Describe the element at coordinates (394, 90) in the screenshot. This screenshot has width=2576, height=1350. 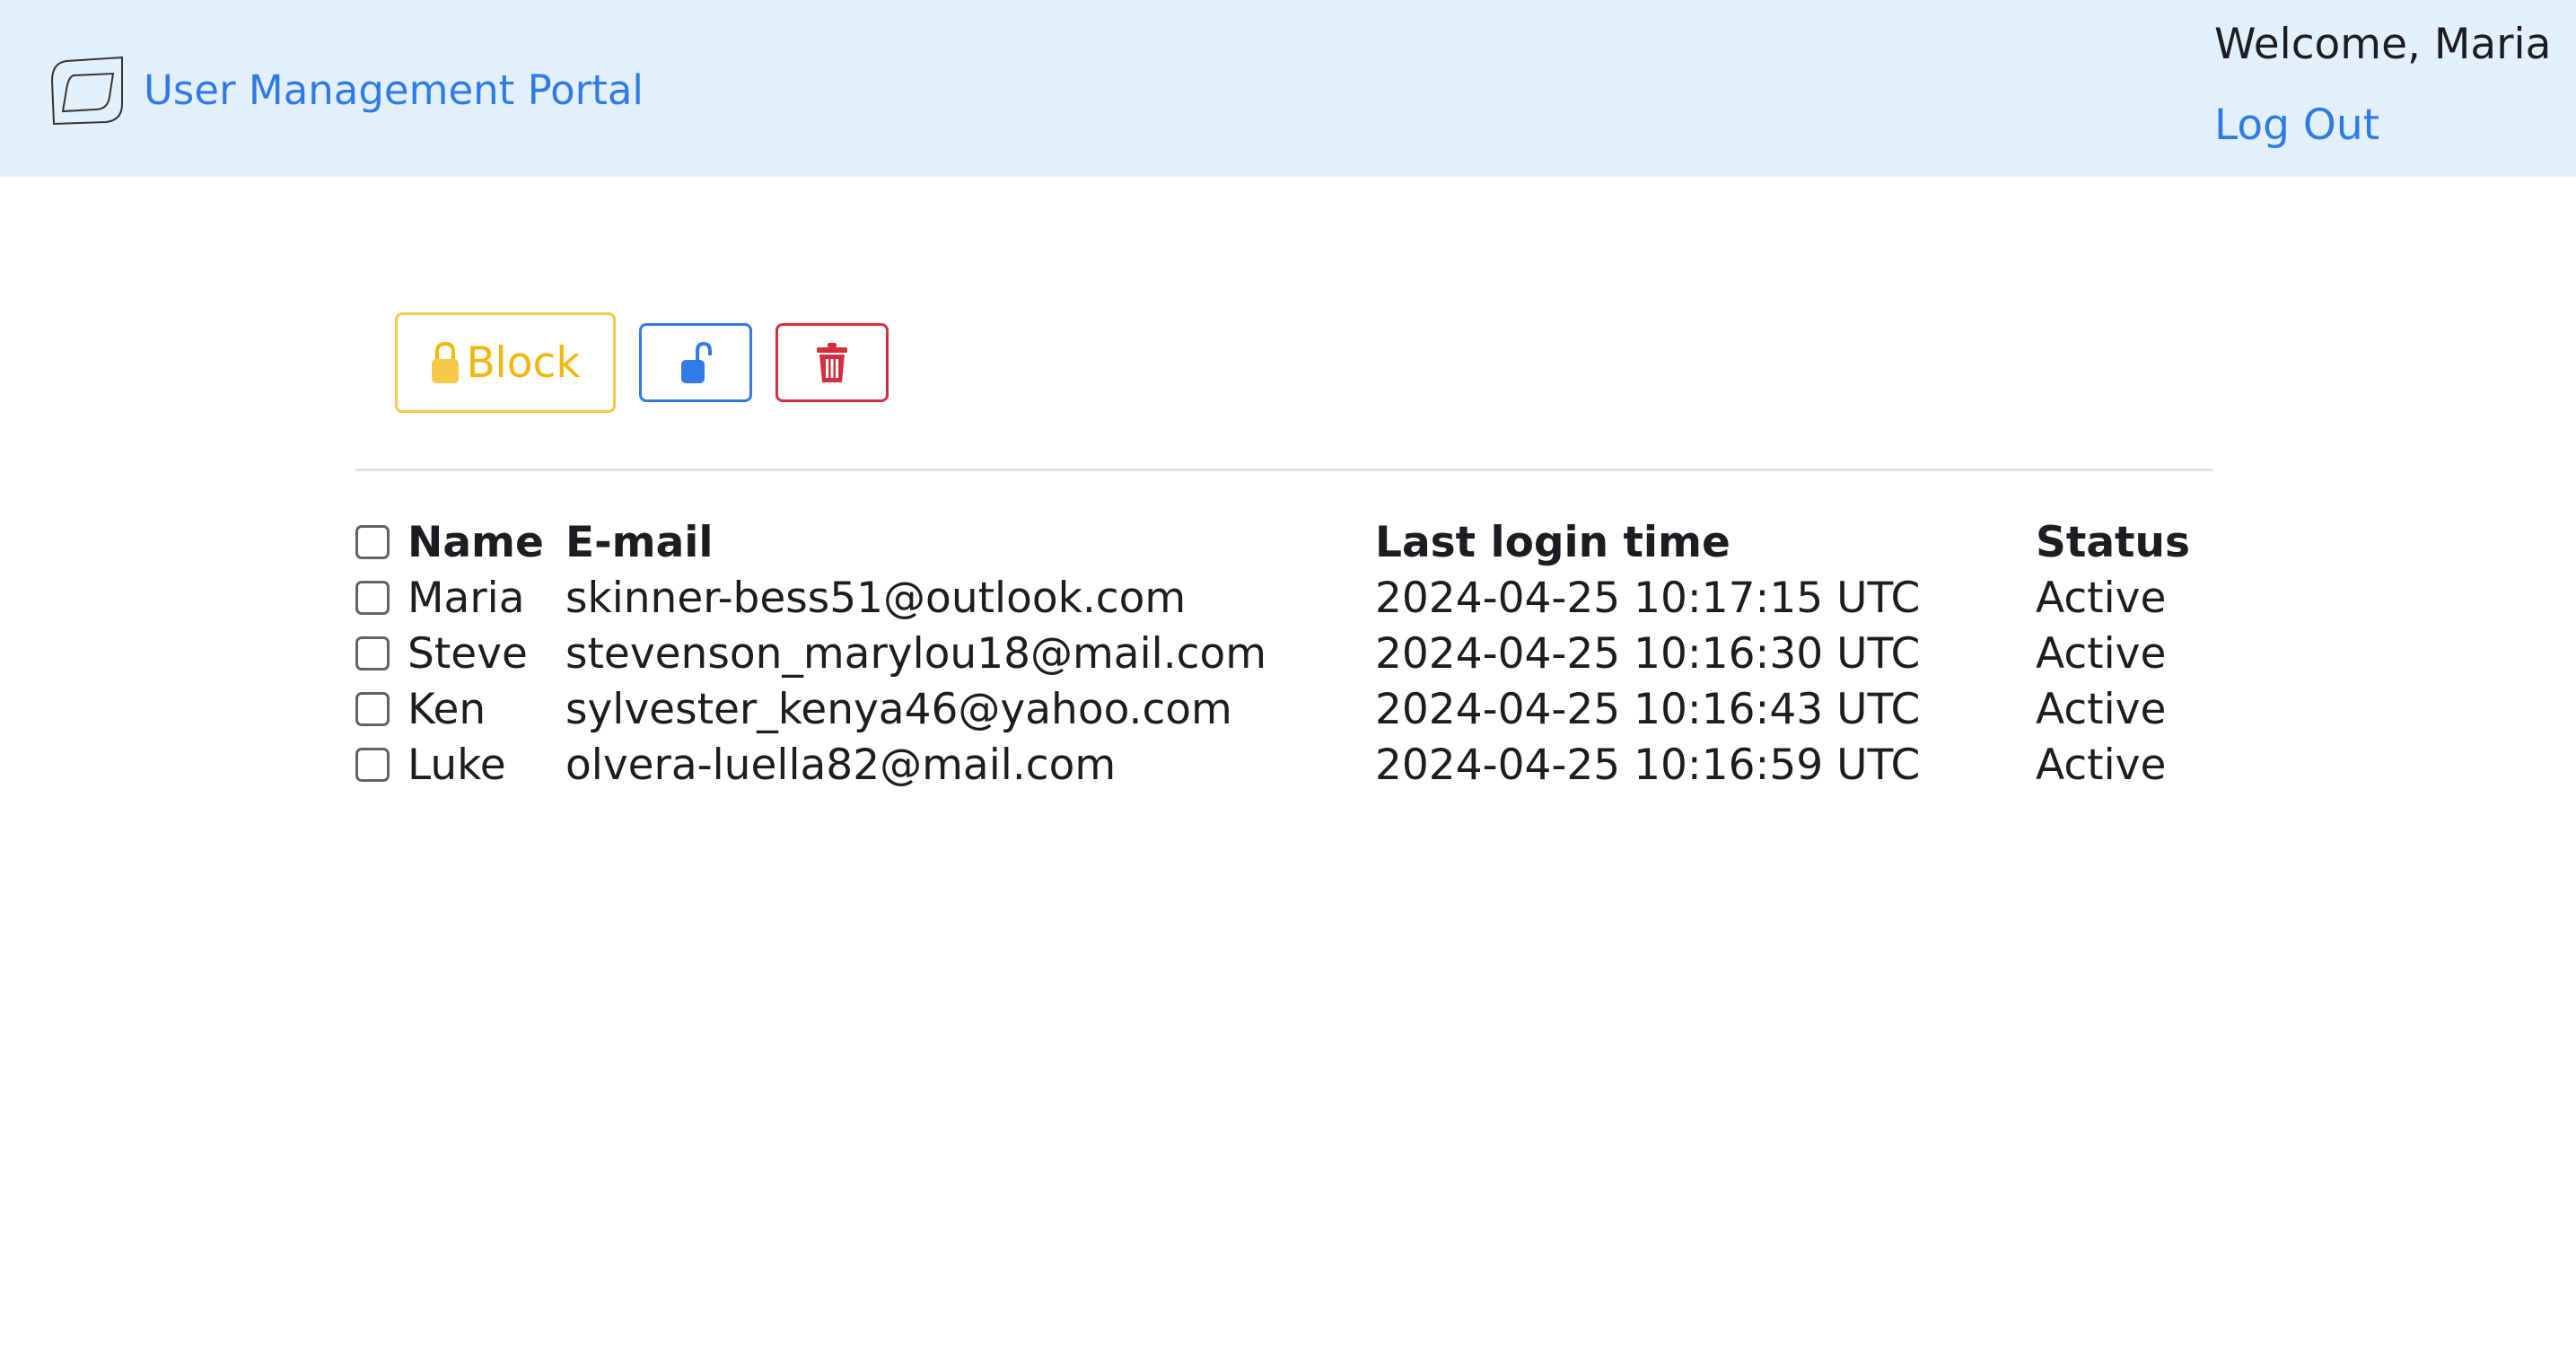
I see `brand-title: User Management Portal` at that location.